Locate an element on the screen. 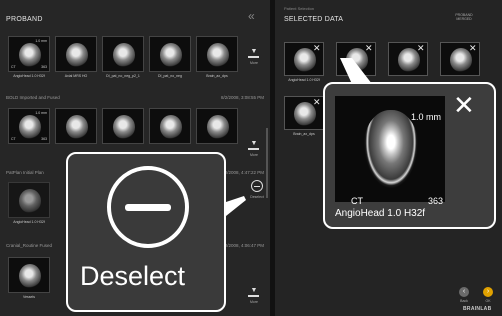  brainlab-logo: BRAINLAB is located at coordinates (477, 309).